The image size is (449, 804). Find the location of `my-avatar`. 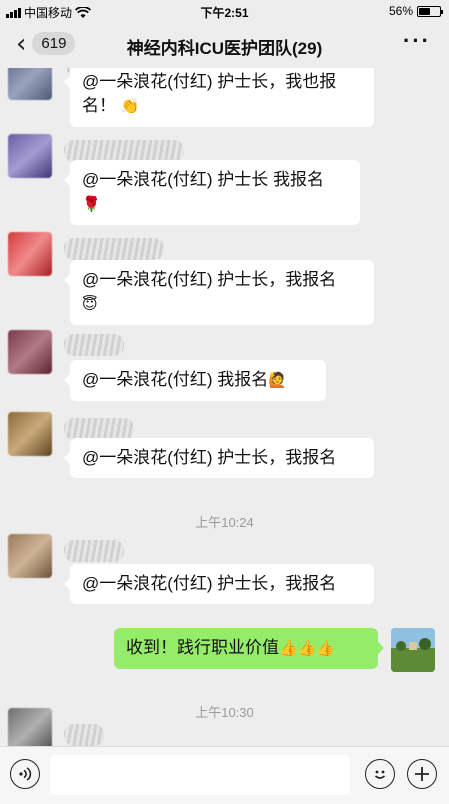

my-avatar is located at coordinates (413, 650).